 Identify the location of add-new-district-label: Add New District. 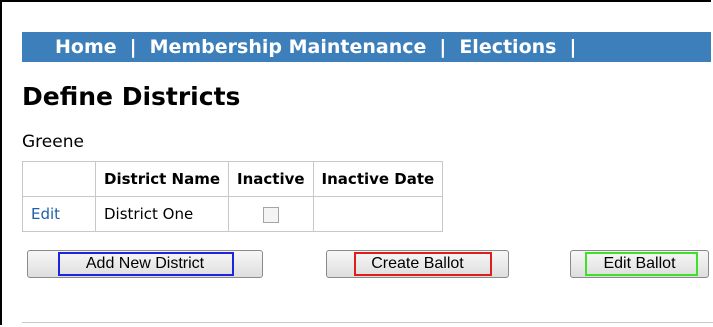
(145, 263).